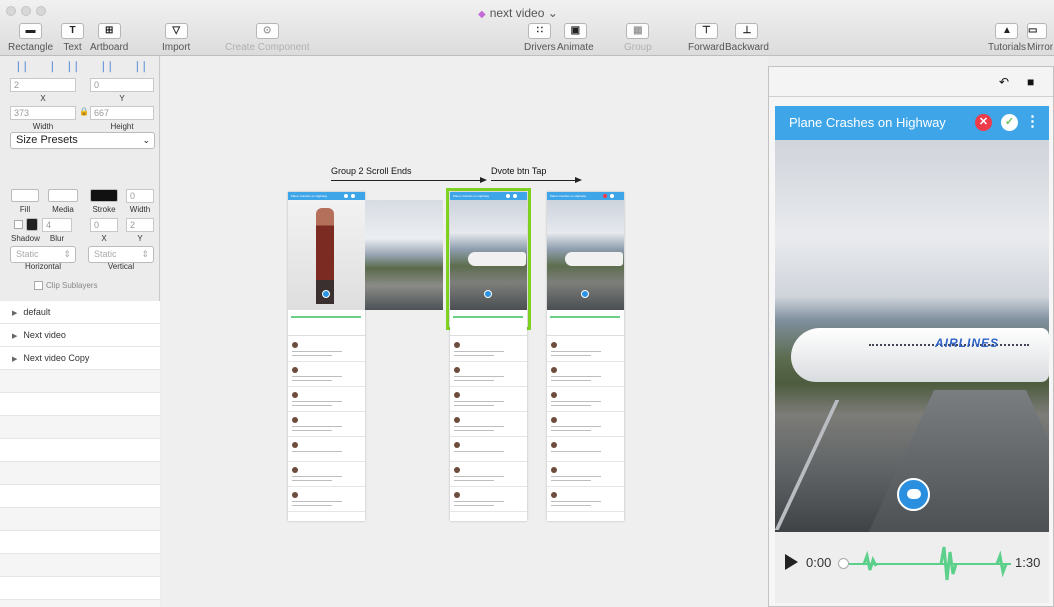  What do you see at coordinates (913, 494) in the screenshot?
I see `speech-bubble-icon` at bounding box center [913, 494].